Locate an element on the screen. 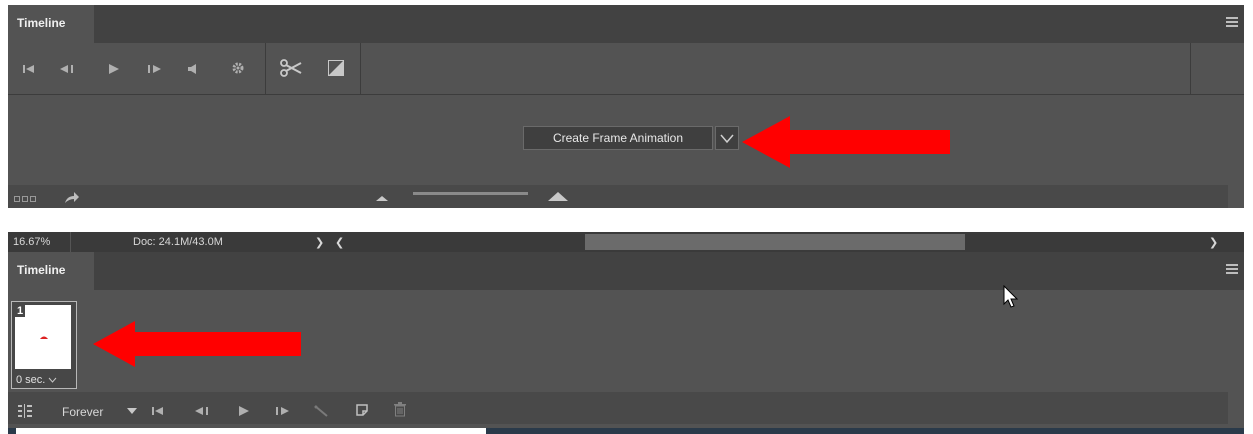 Image resolution: width=1253 pixels, height=434 pixels. tween-icon is located at coordinates (321, 411).